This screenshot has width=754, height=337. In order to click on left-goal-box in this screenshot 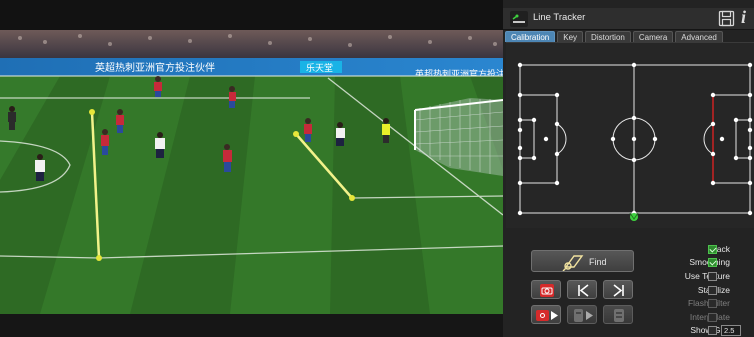, I will do `click(527, 139)`.